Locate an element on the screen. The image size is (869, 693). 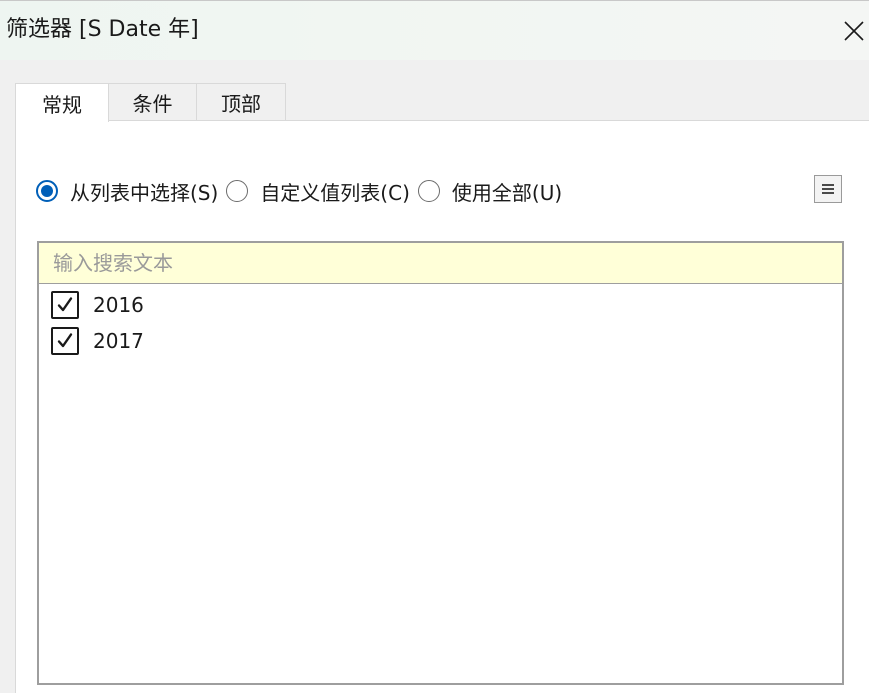
value-items: 2016 2017 is located at coordinates (97, 323).